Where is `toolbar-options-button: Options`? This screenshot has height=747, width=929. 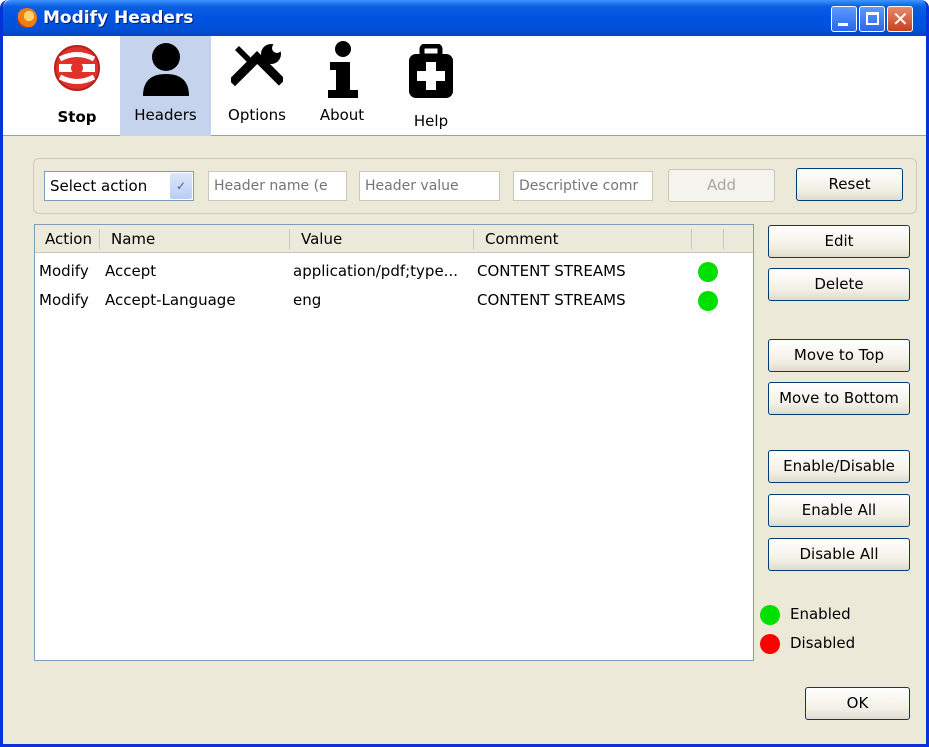 toolbar-options-button: Options is located at coordinates (257, 86).